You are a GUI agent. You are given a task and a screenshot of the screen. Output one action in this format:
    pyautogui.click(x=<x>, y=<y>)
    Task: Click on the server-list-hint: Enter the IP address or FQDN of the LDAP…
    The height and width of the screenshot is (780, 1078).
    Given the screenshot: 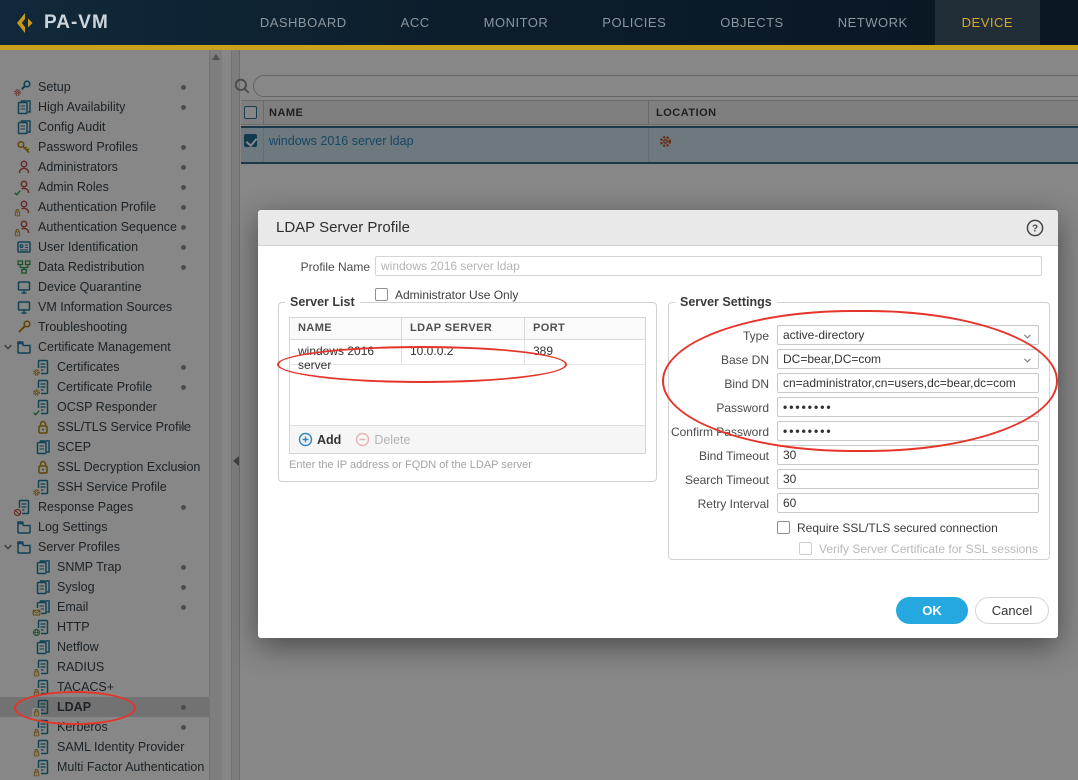 What is the action you would take?
    pyautogui.click(x=410, y=465)
    